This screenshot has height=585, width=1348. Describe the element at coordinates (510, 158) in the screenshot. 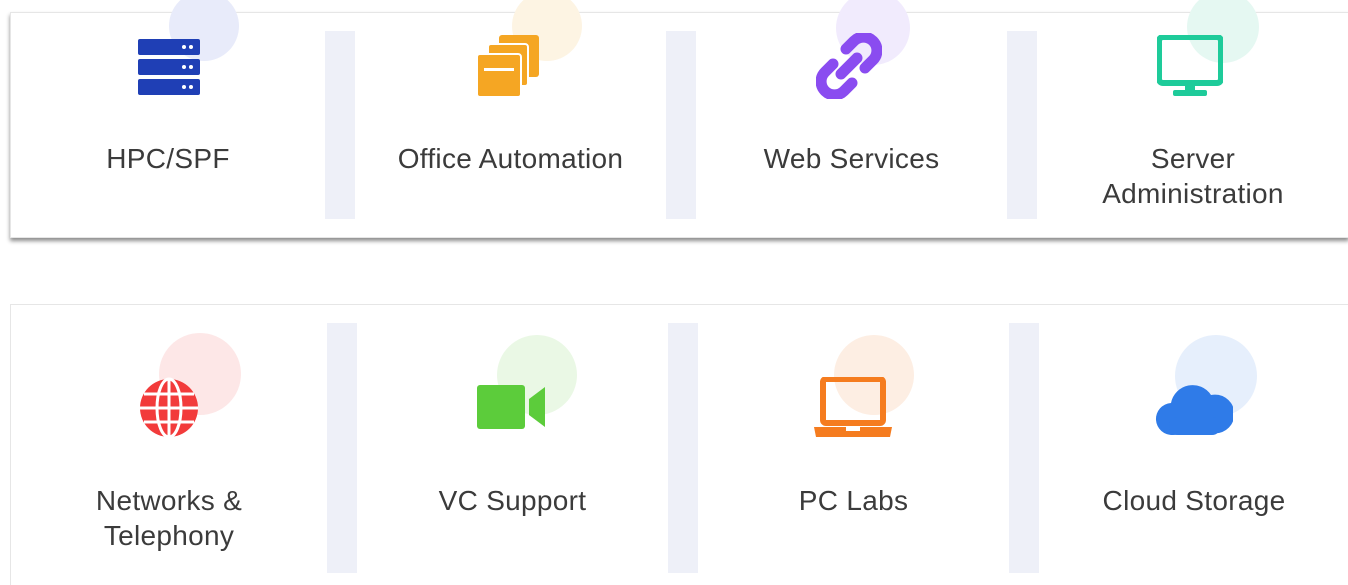

I see `service-label: Office Automation` at that location.